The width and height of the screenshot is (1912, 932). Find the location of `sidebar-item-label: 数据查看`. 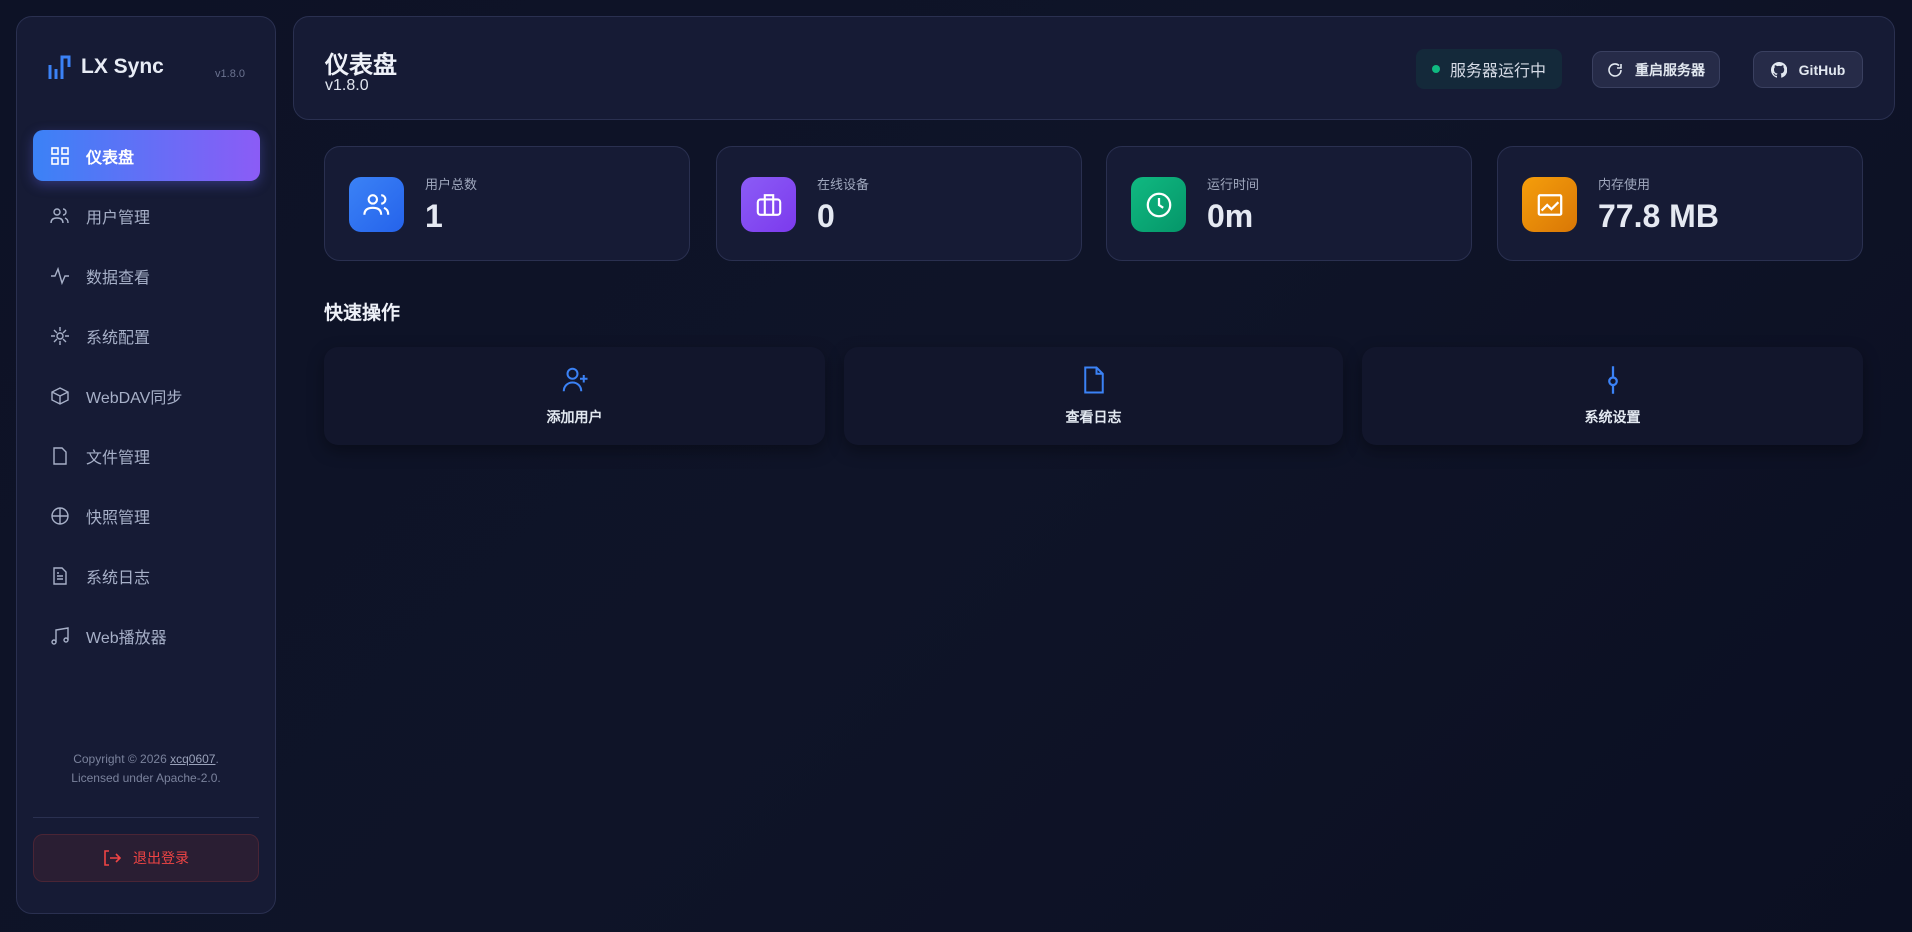

sidebar-item-label: 数据查看 is located at coordinates (118, 278).